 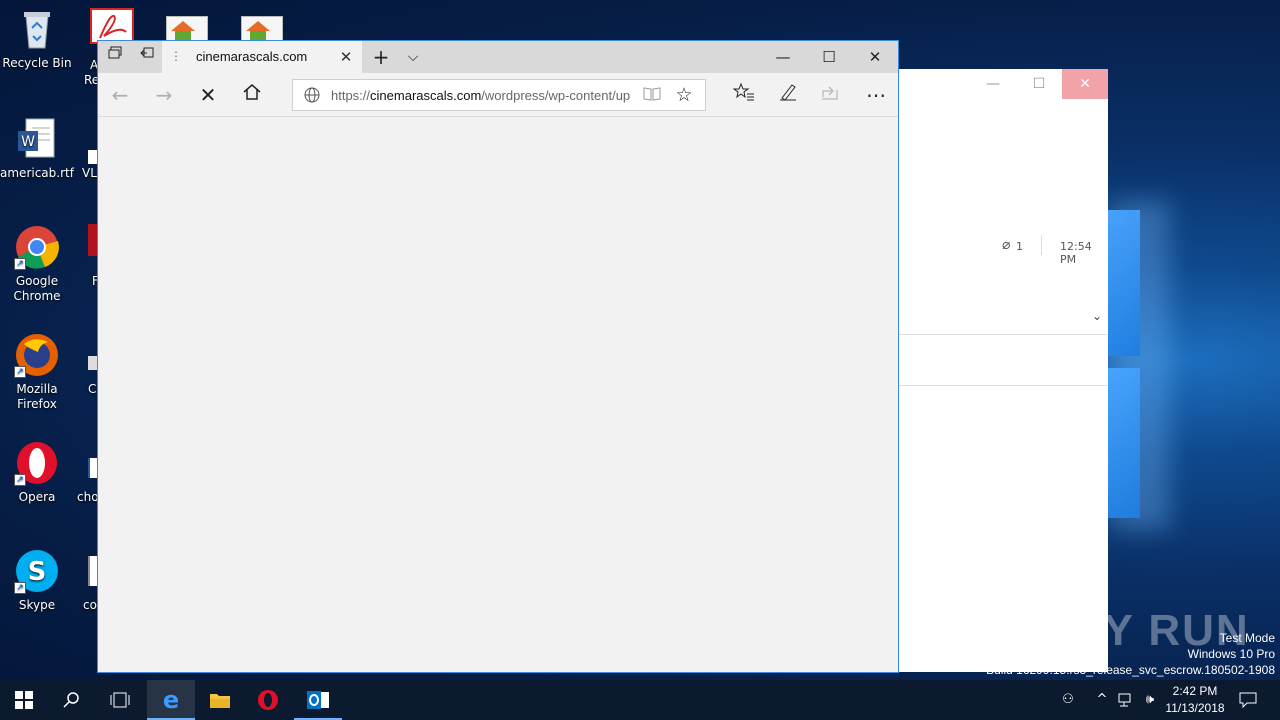 What do you see at coordinates (1195, 700) in the screenshot?
I see `clock: 2:42 PM 11/13/2018` at bounding box center [1195, 700].